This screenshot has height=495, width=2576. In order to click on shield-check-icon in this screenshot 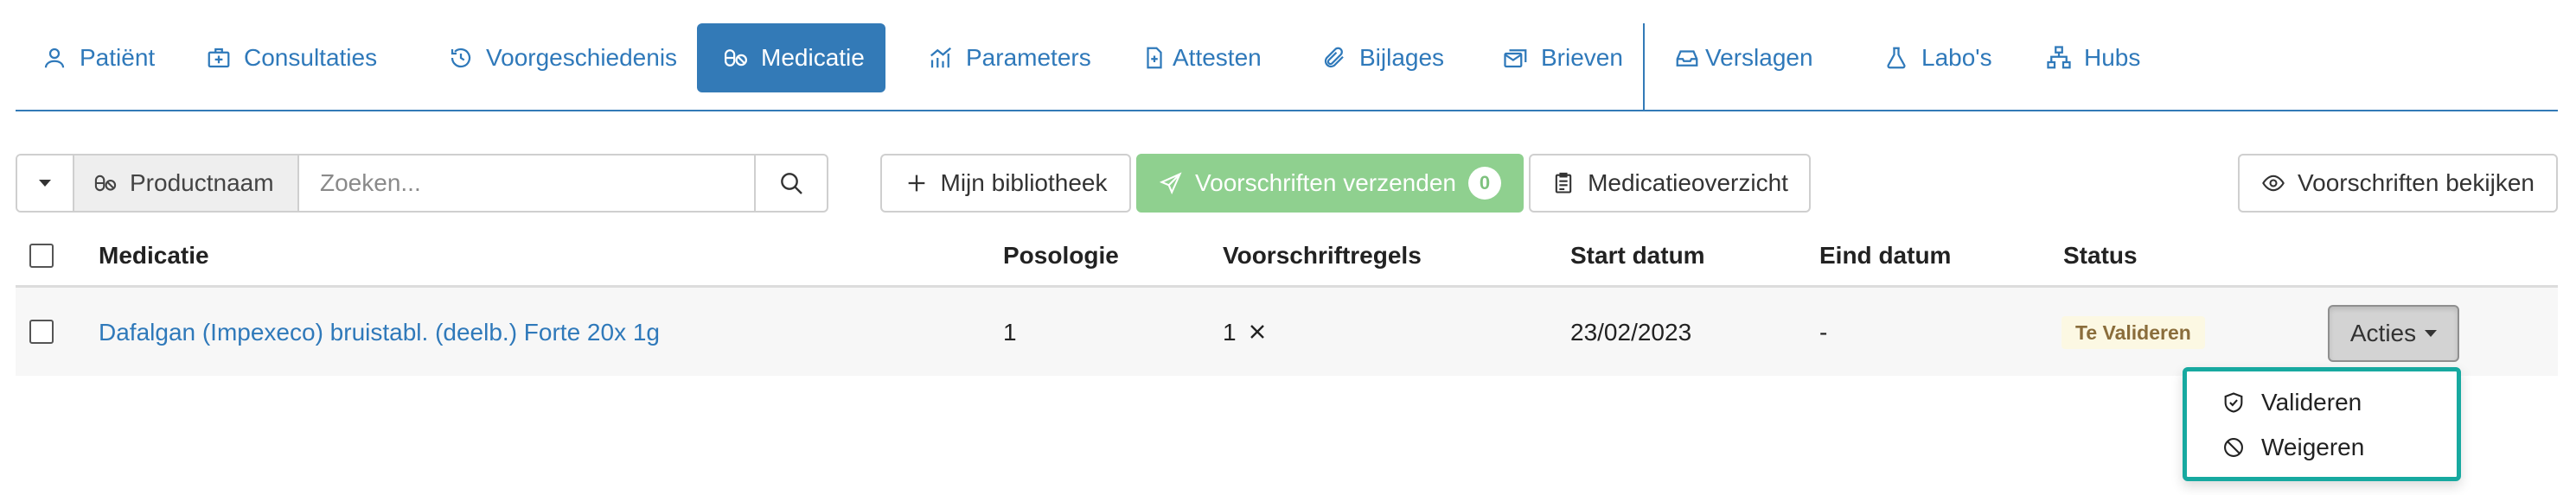, I will do `click(2233, 402)`.